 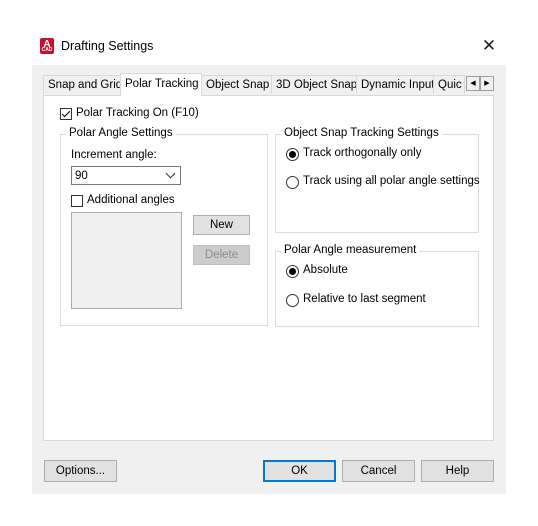 What do you see at coordinates (325, 270) in the screenshot?
I see `absolute-label: Absolute` at bounding box center [325, 270].